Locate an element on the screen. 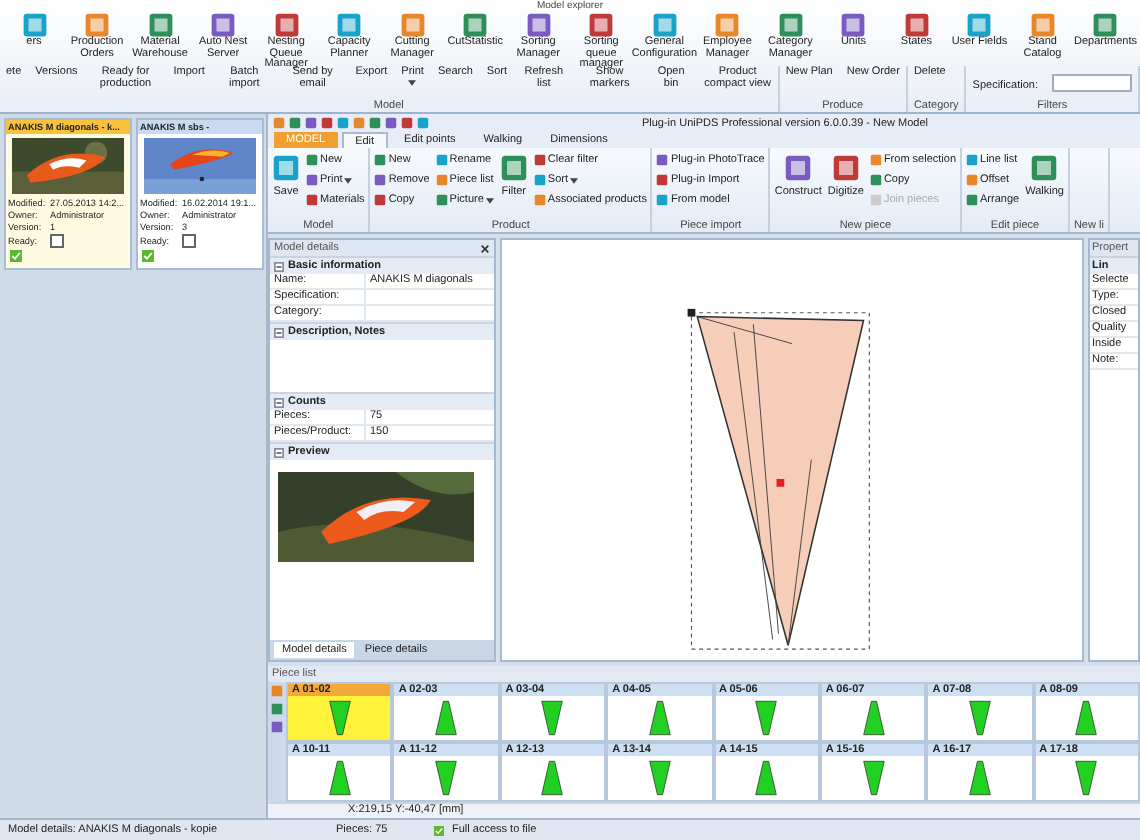 The width and height of the screenshot is (1140, 840). center-marker is located at coordinates (780, 483).